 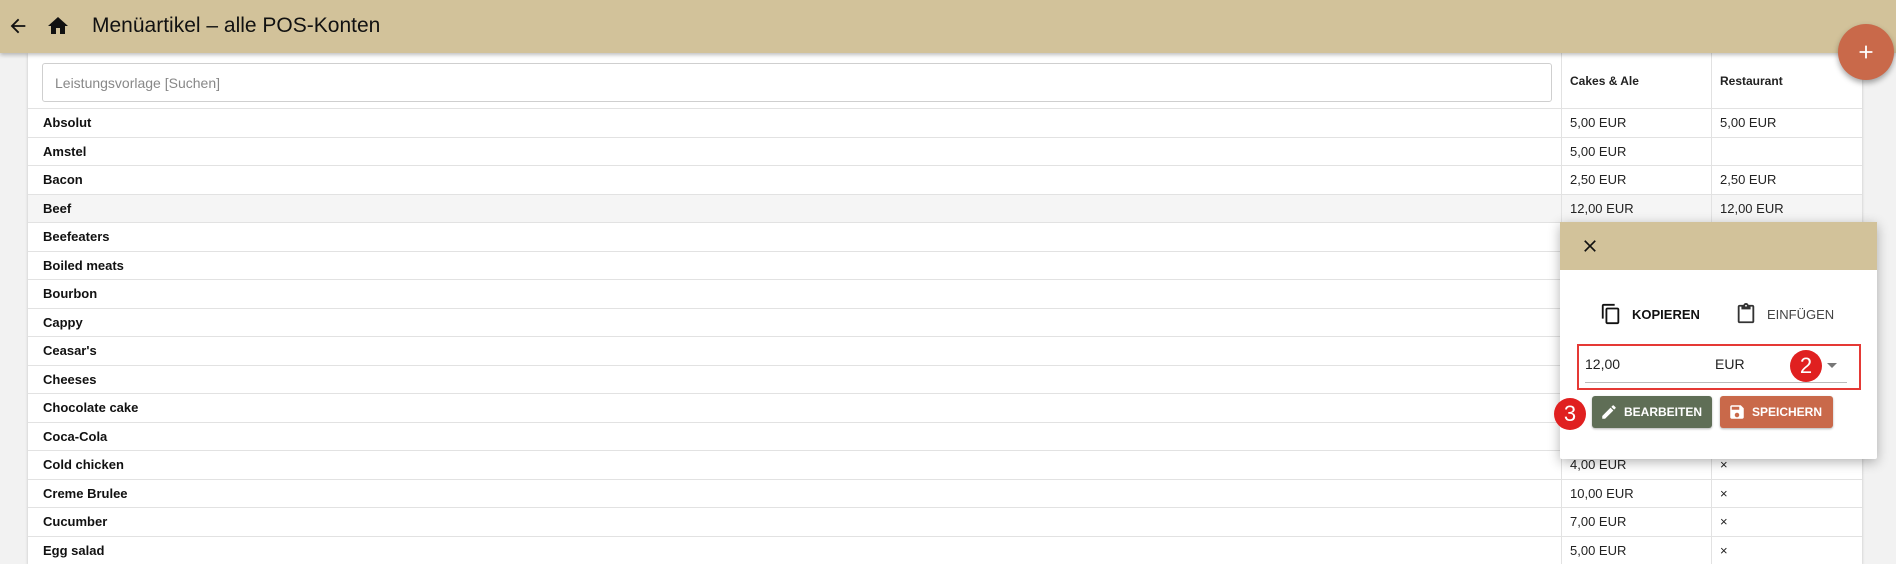 I want to click on item-name: Beef, so click(x=57, y=208).